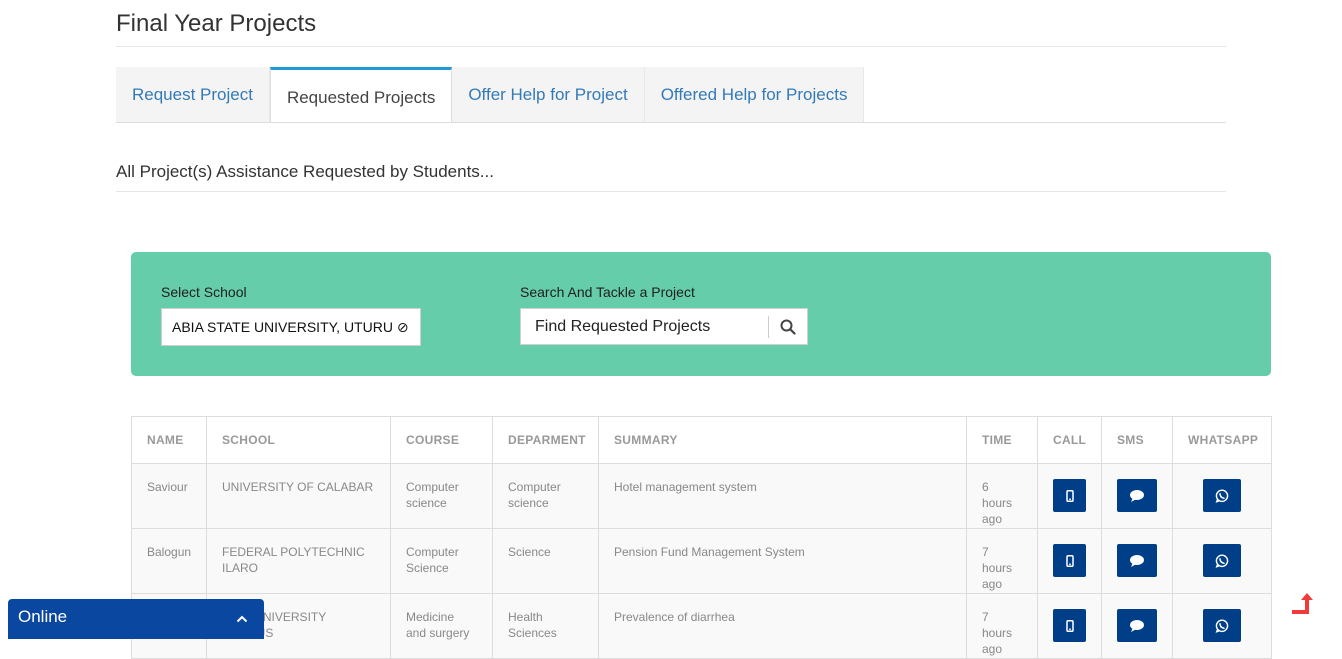 This screenshot has height=659, width=1342. What do you see at coordinates (441, 561) in the screenshot?
I see `cell-course: Computer Science` at bounding box center [441, 561].